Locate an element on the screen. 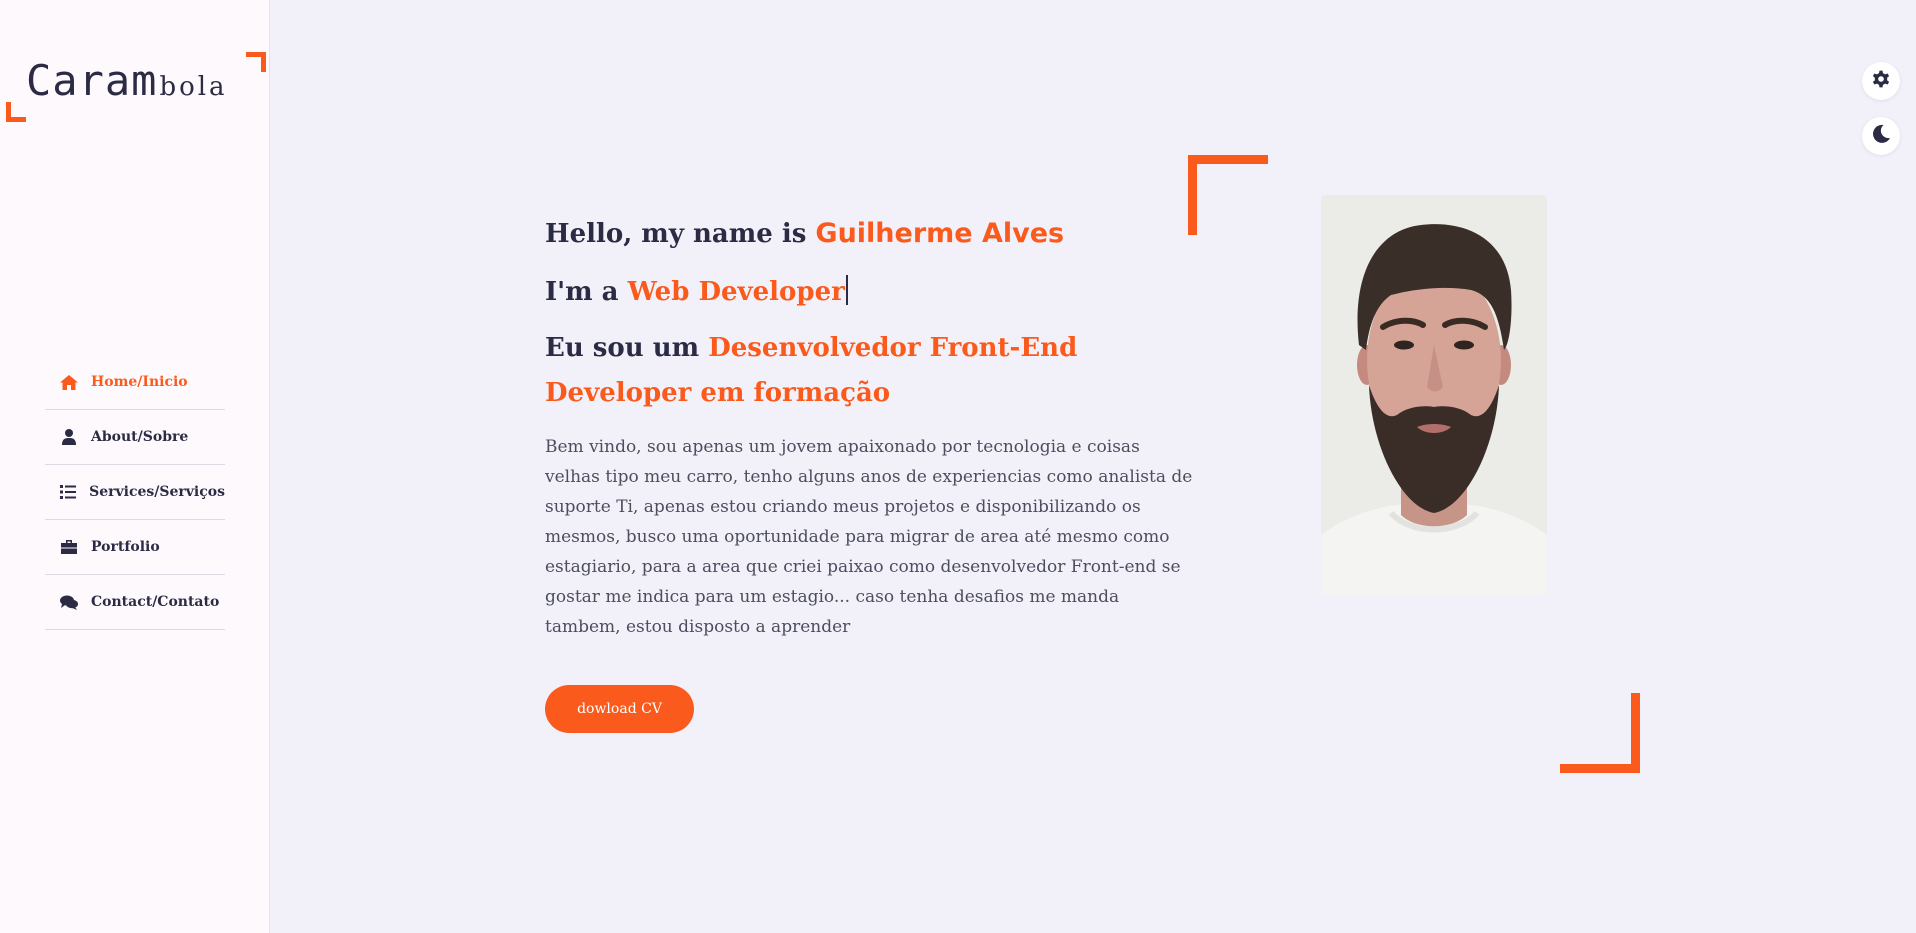  hero-name: Guilherme Alves is located at coordinates (940, 233).